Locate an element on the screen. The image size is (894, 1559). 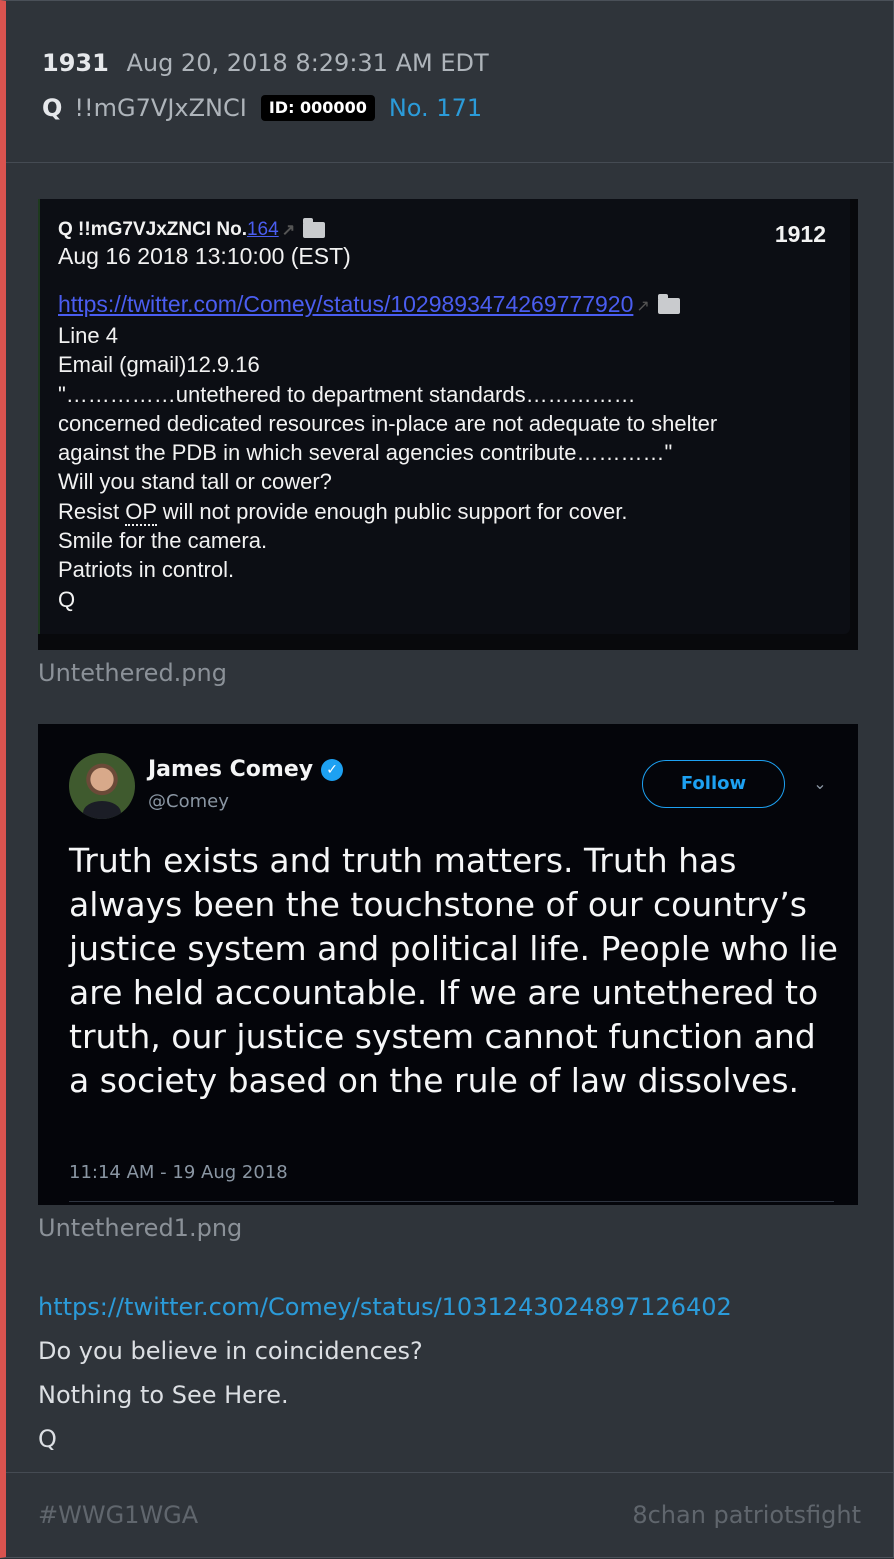
divider is located at coordinates (451, 1201).